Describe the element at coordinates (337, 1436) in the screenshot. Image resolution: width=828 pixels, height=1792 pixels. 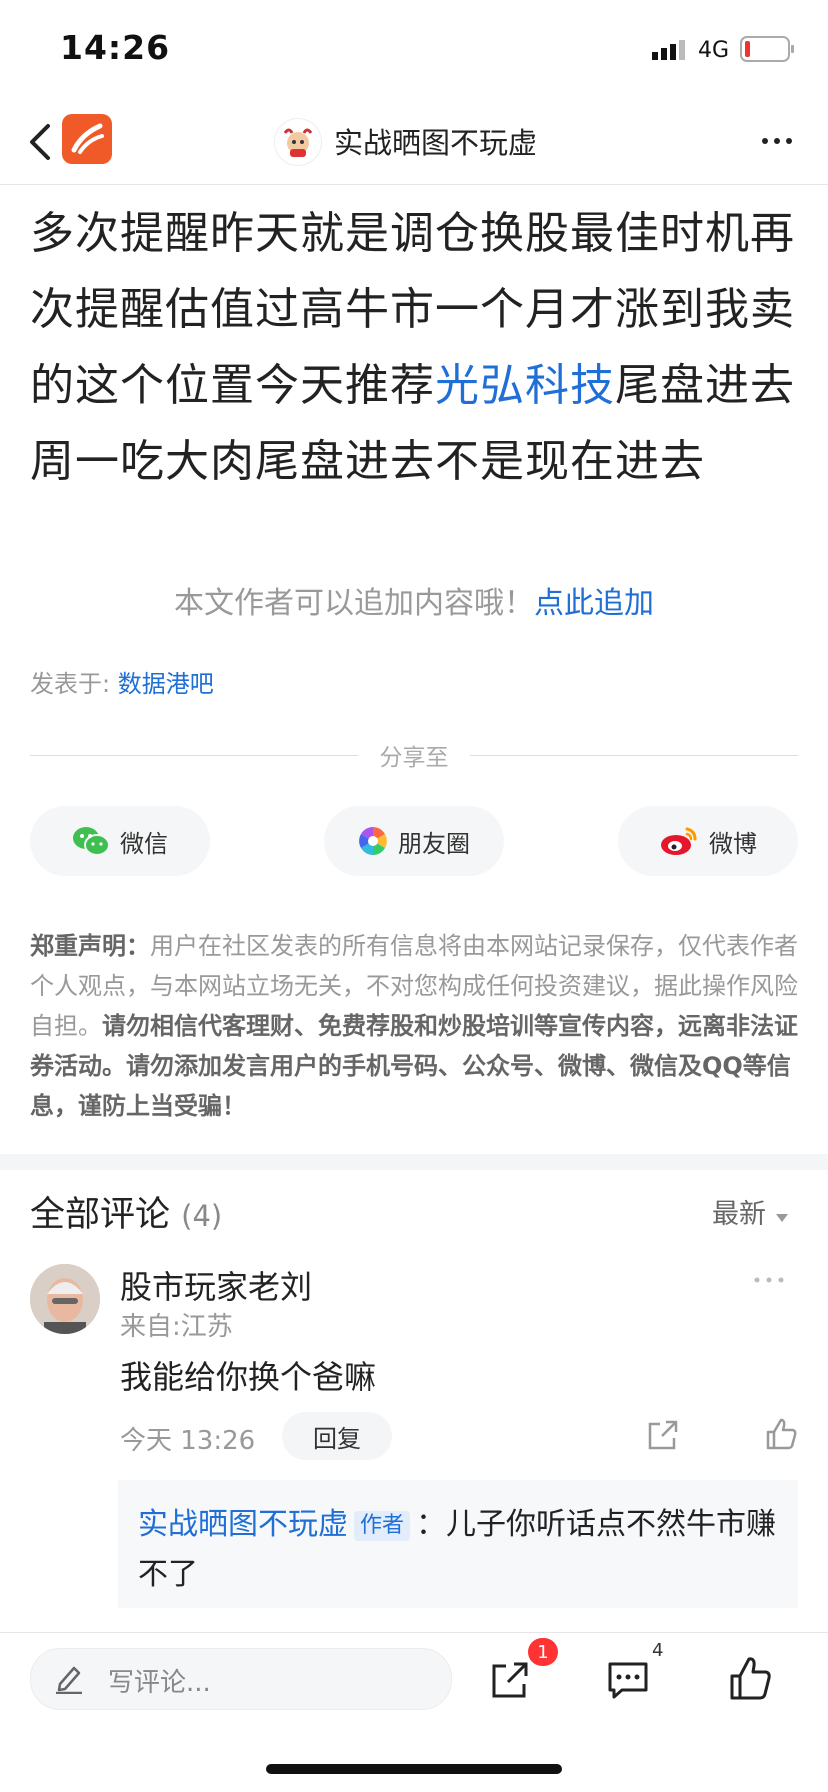
I see `reply-button: 回复` at that location.